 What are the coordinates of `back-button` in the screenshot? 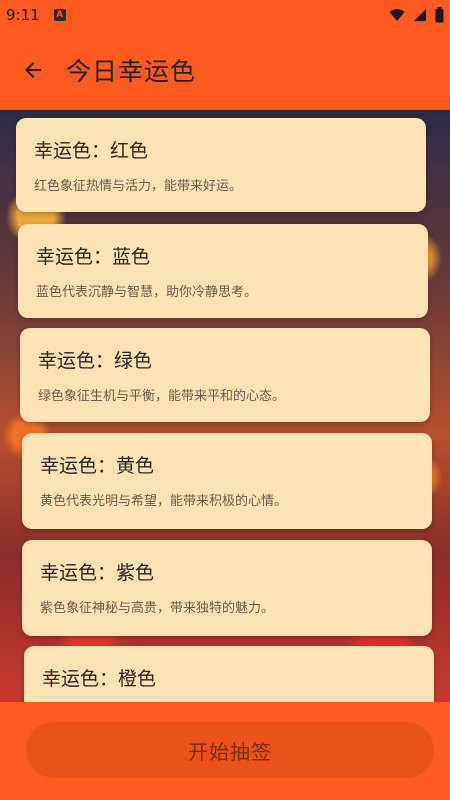 It's located at (33, 70).